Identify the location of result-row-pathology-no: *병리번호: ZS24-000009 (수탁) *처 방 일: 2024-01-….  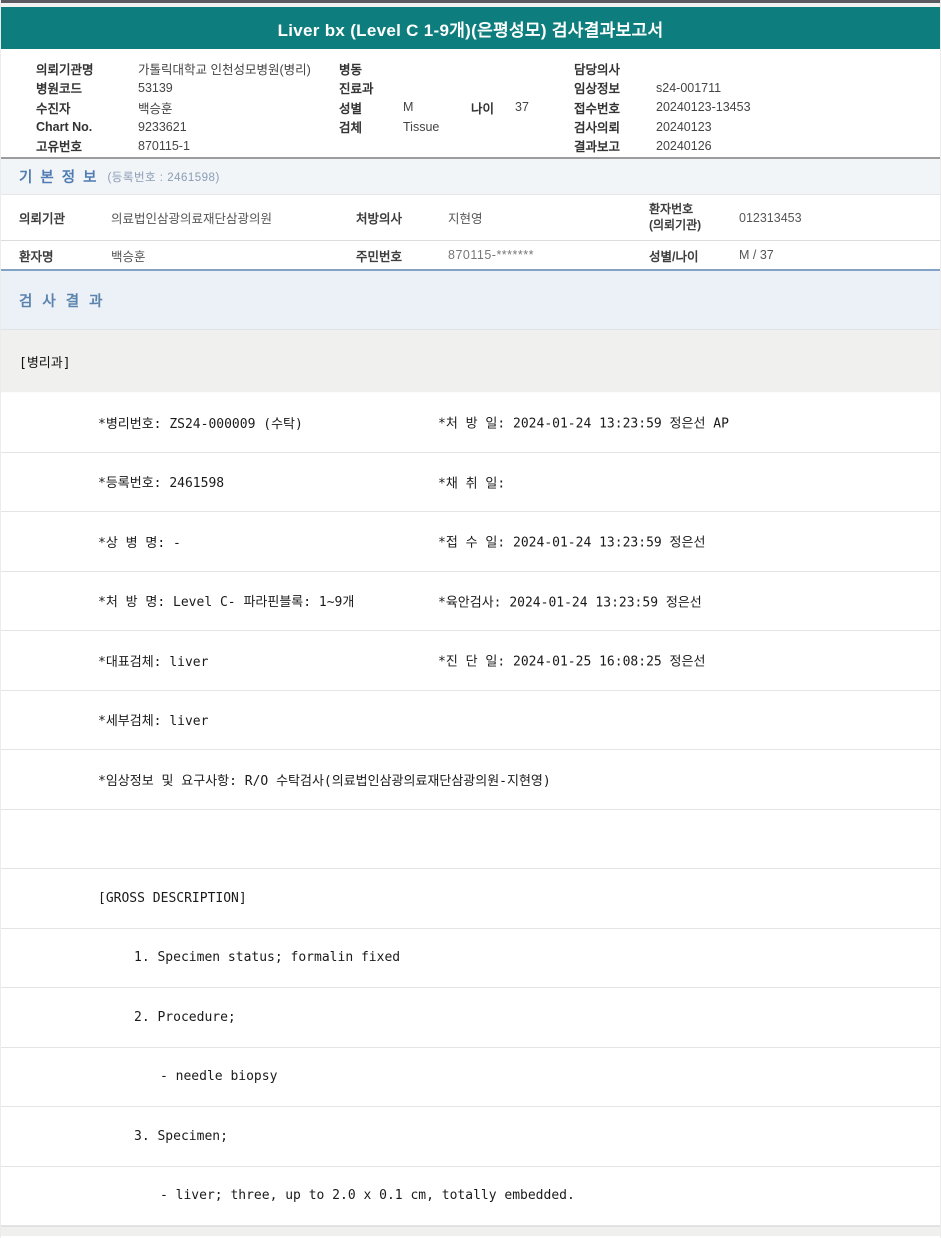
(470, 423).